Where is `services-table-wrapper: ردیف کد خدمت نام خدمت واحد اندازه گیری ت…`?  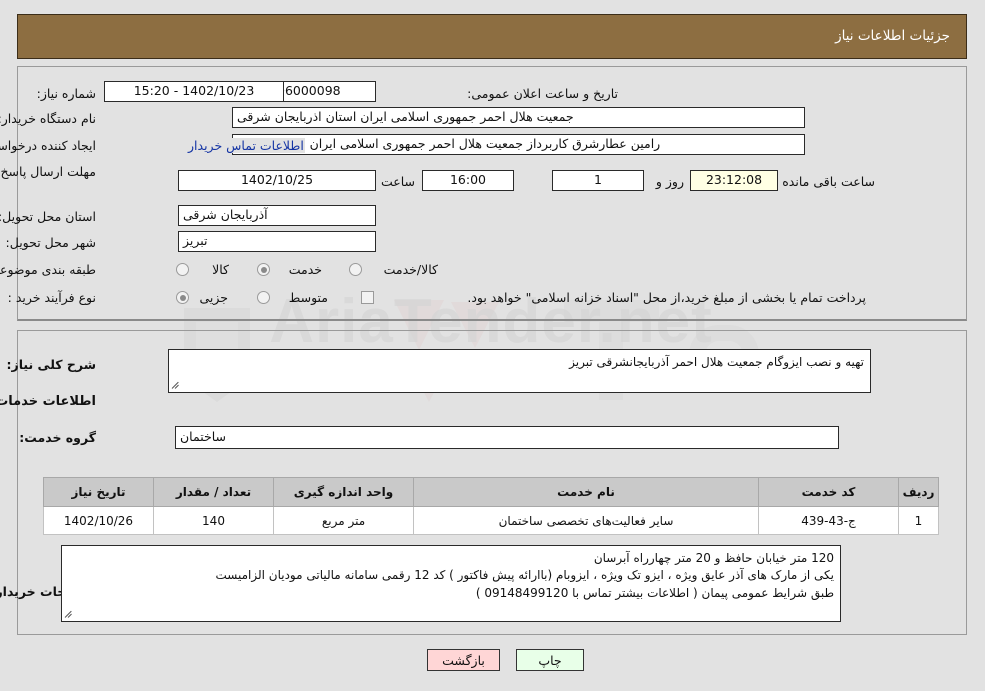
services-table-wrapper: ردیف کد خدمت نام خدمت واحد اندازه گیری ت… is located at coordinates (492, 506).